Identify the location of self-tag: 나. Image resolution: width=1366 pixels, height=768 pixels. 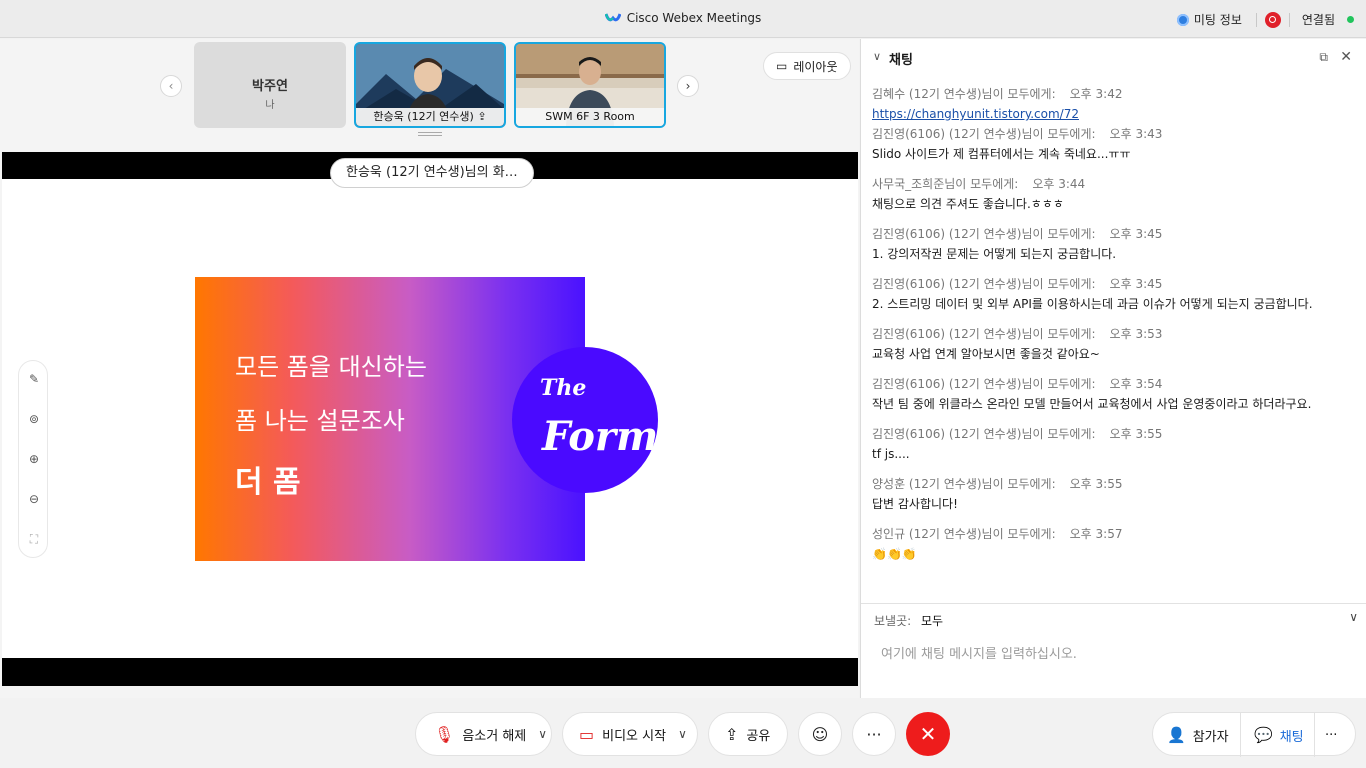
(270, 105).